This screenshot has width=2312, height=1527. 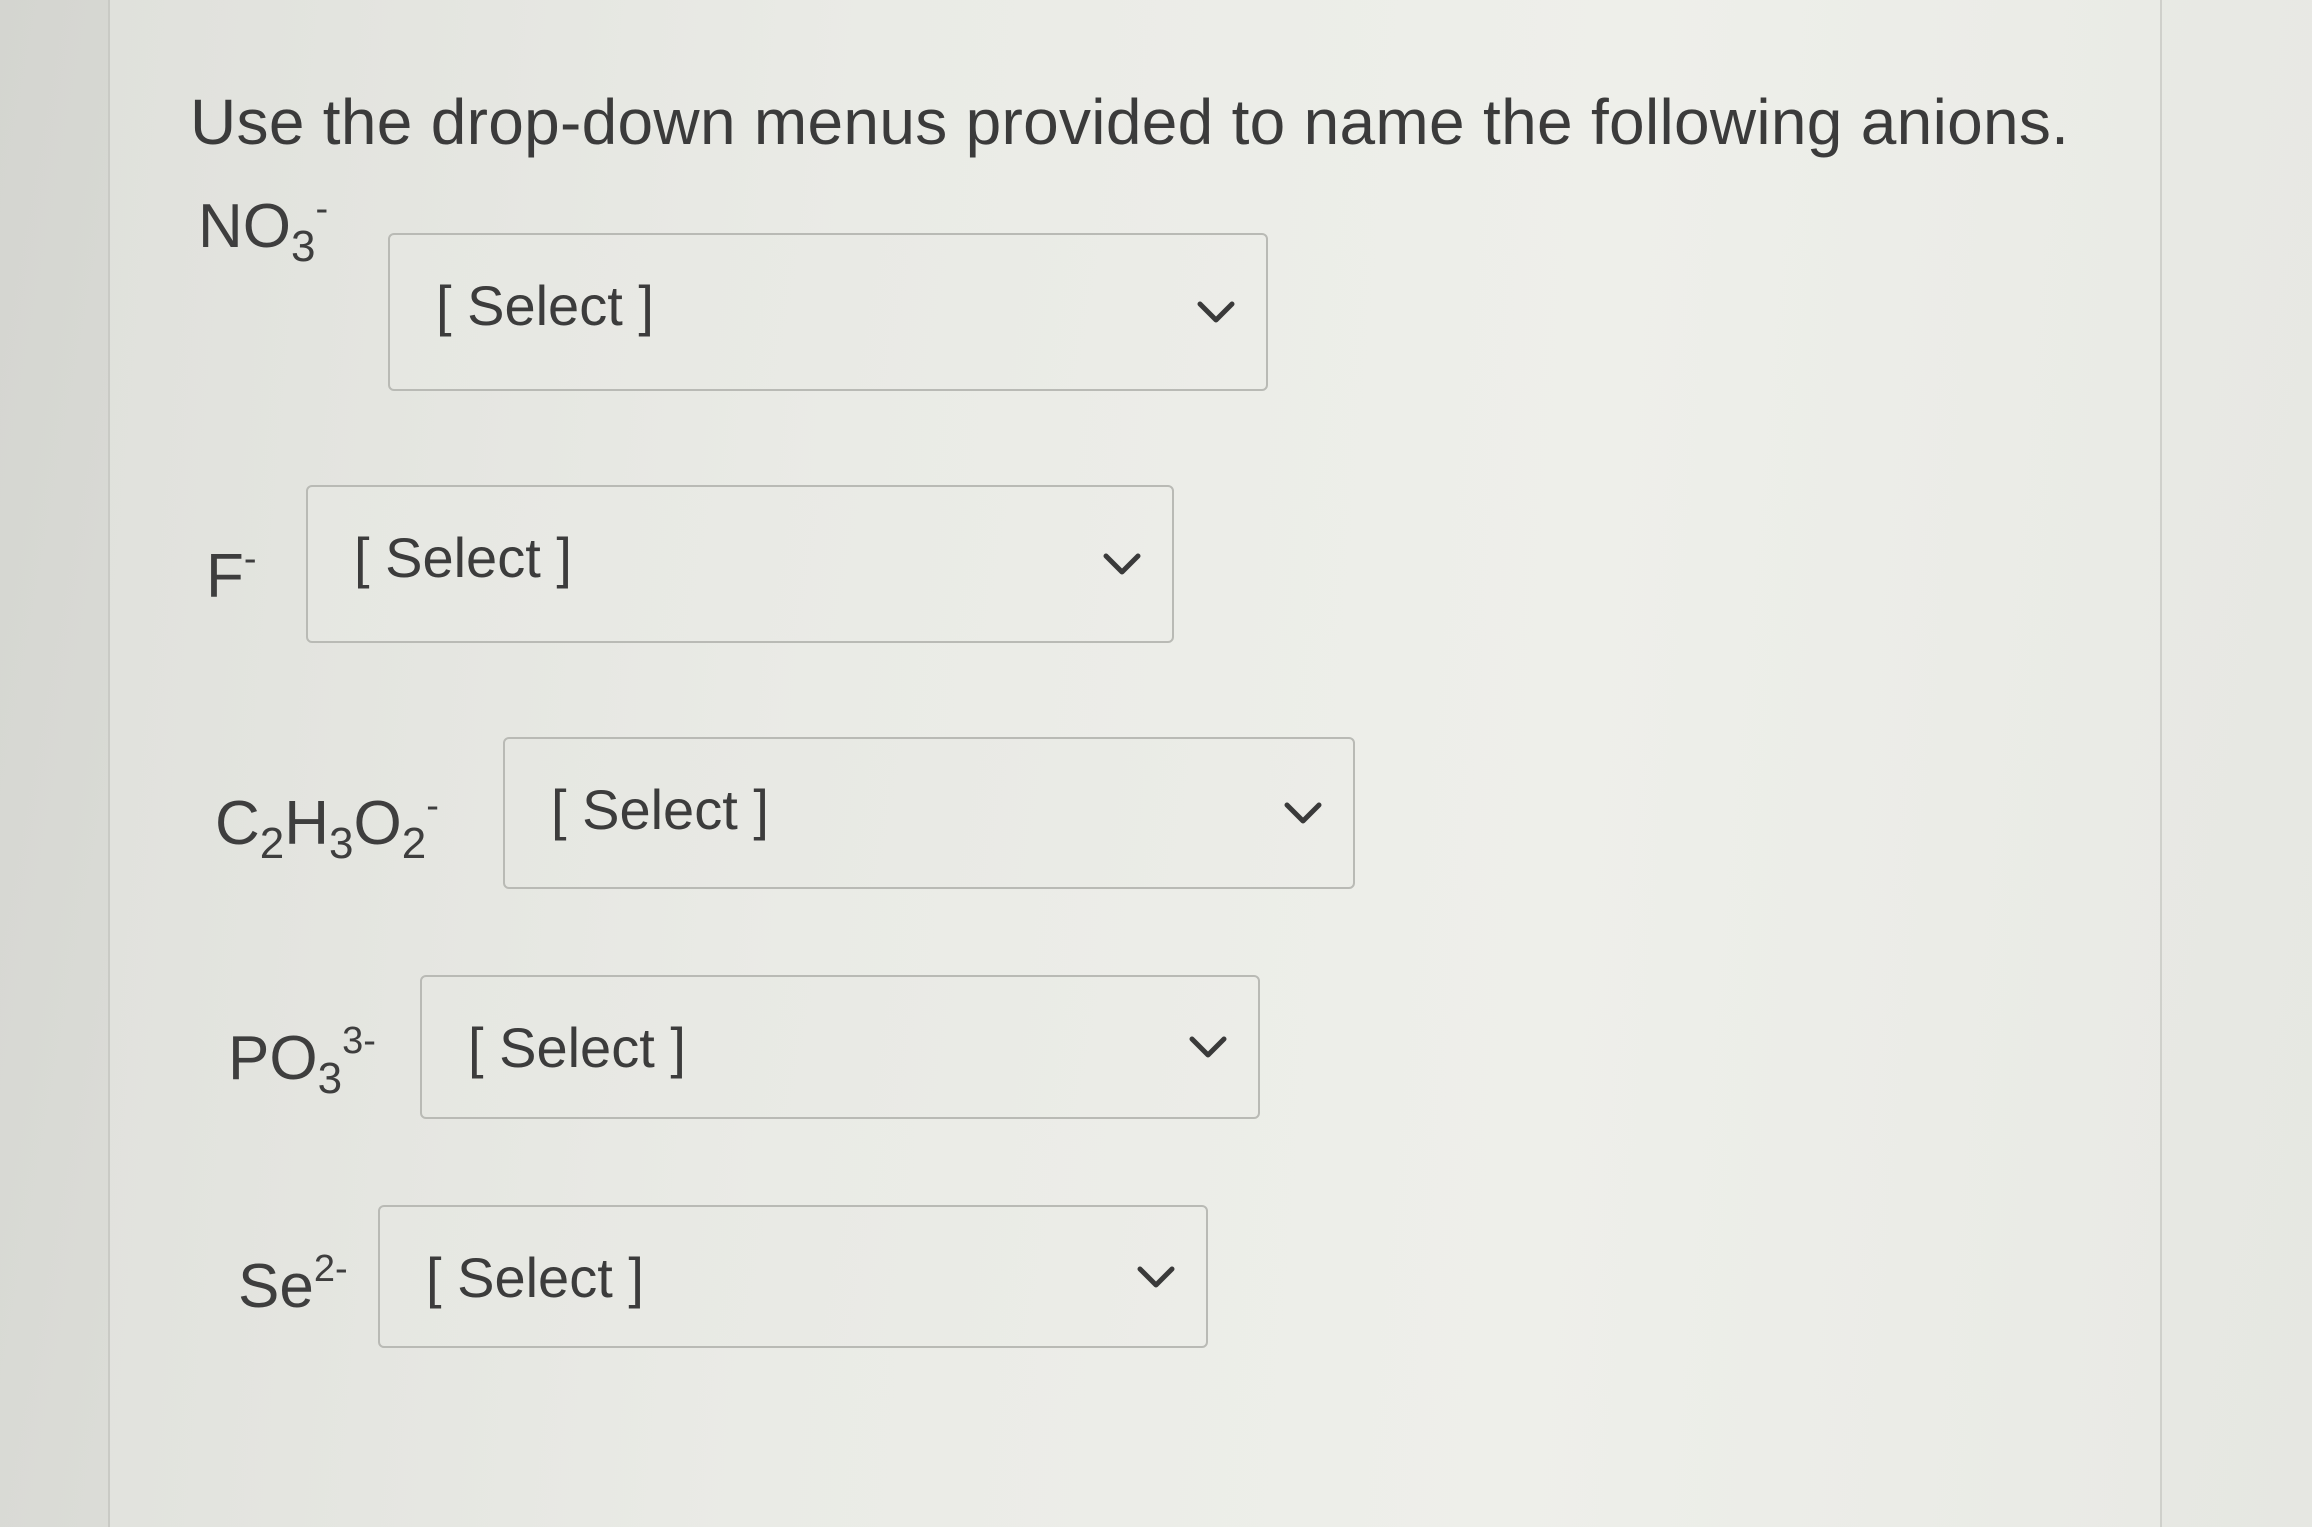 I want to click on anion-label-acetate: C2H3O2-, so click(x=327, y=826).